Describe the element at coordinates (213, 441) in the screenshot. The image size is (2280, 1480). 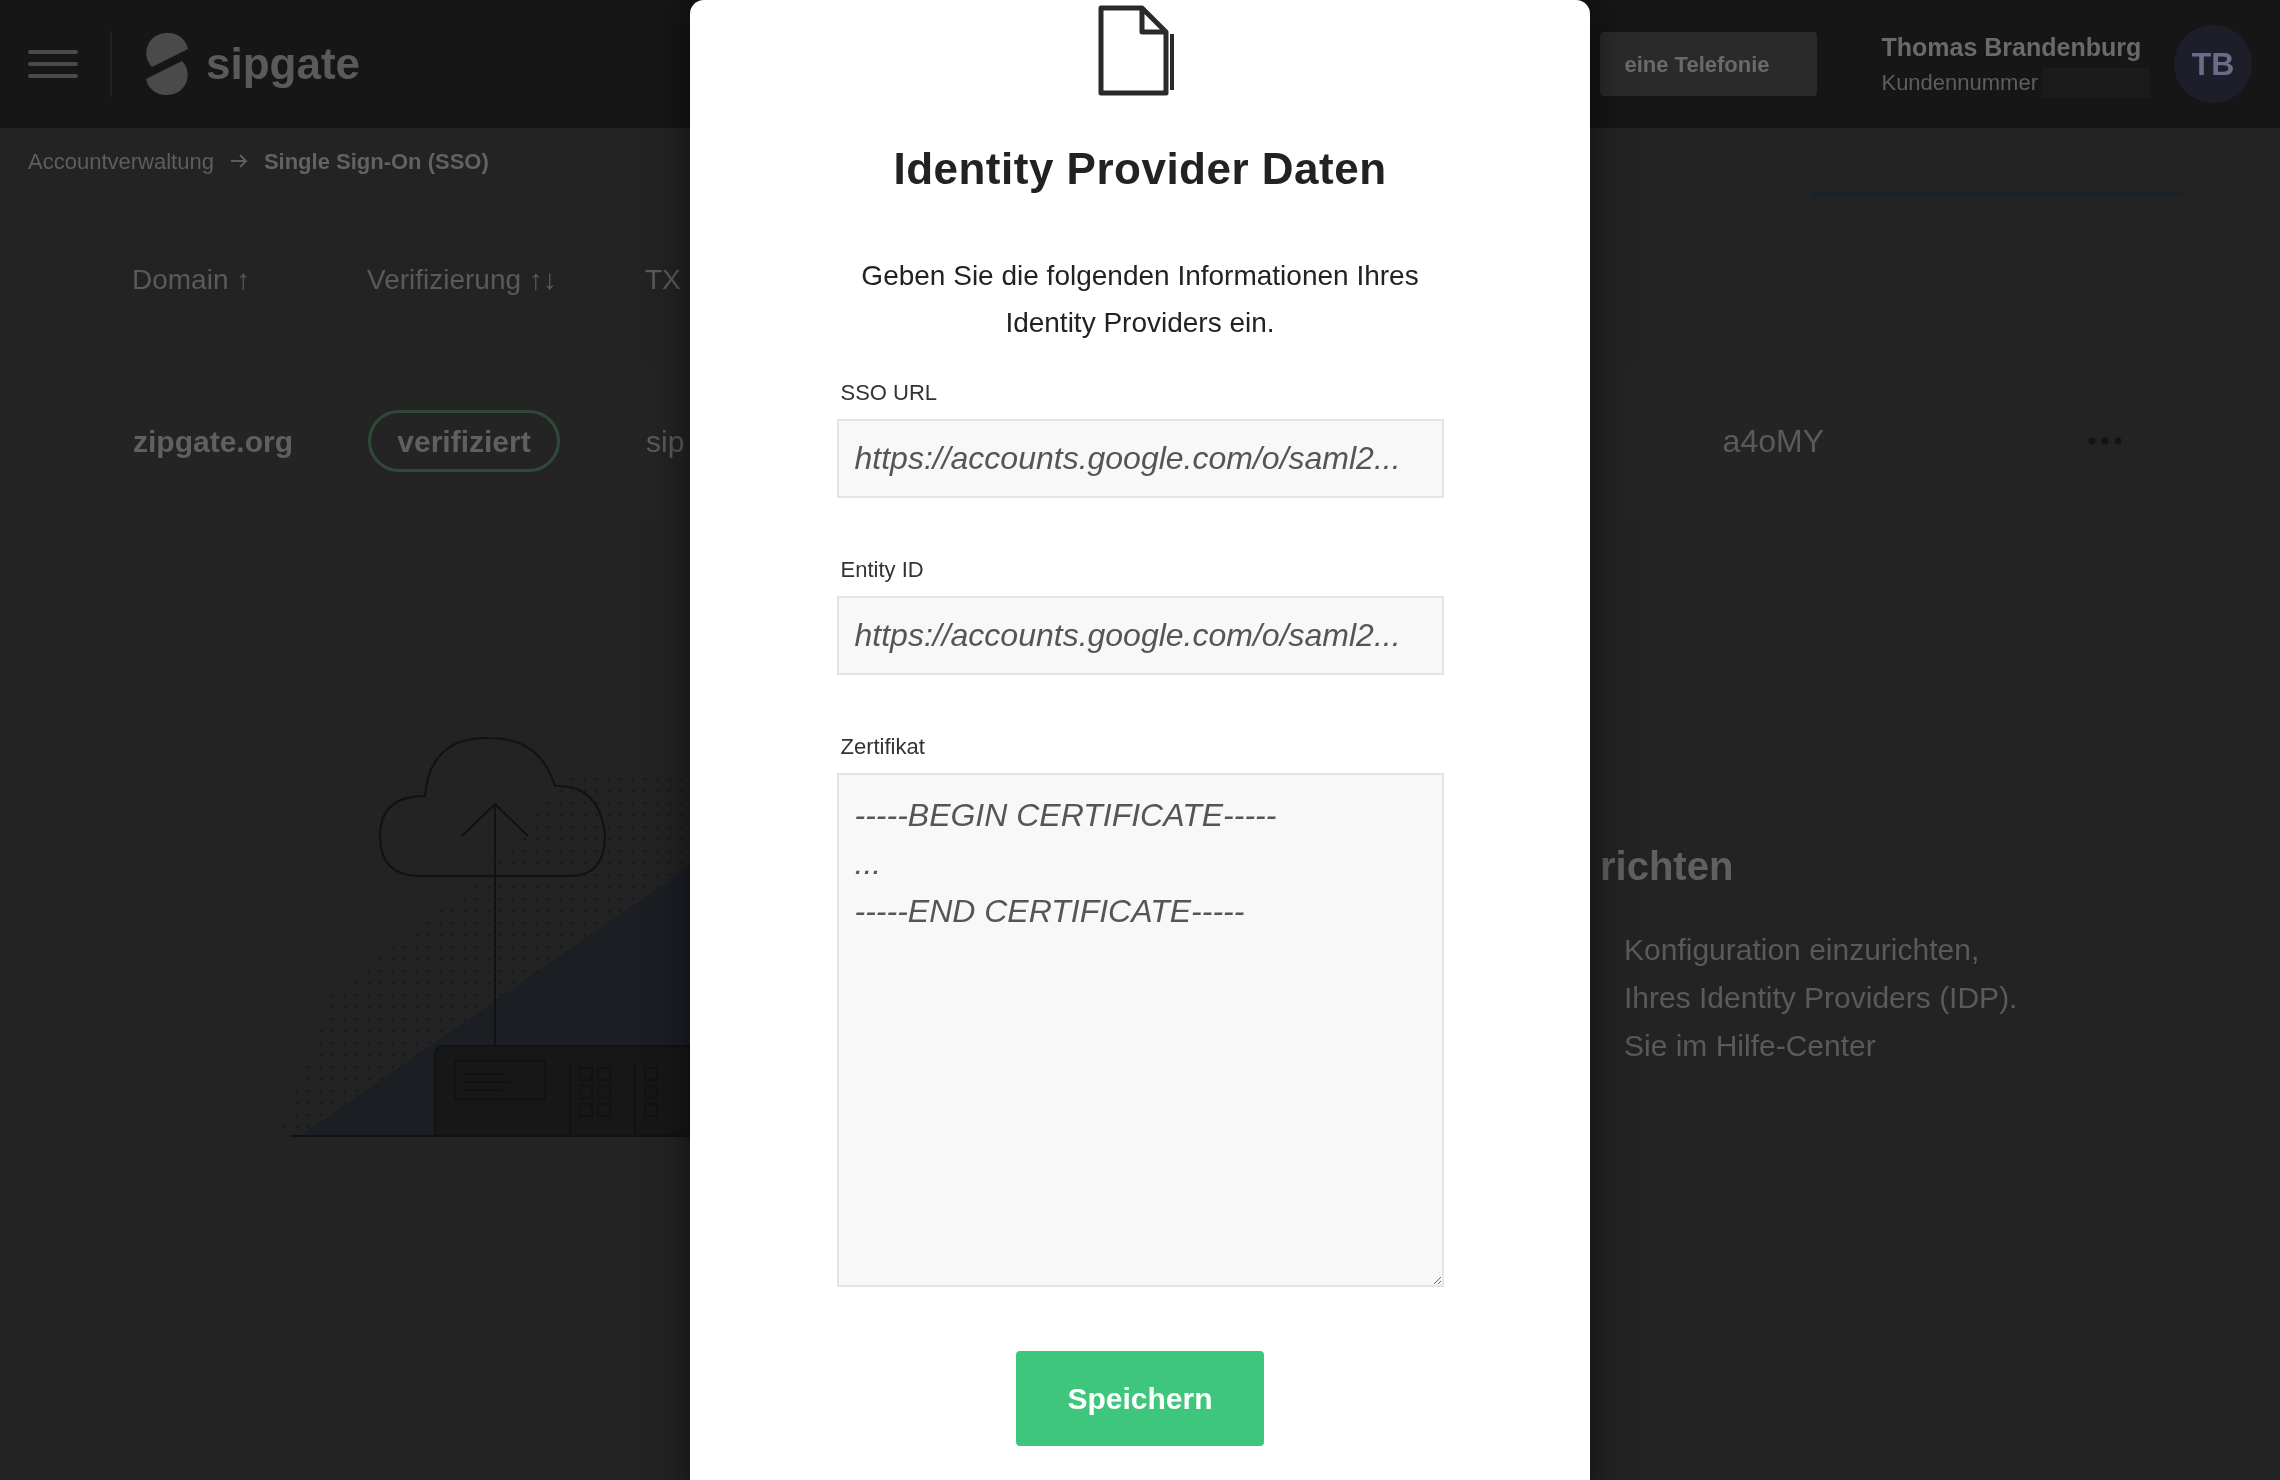
I see `domain-text: zipgate.org` at that location.